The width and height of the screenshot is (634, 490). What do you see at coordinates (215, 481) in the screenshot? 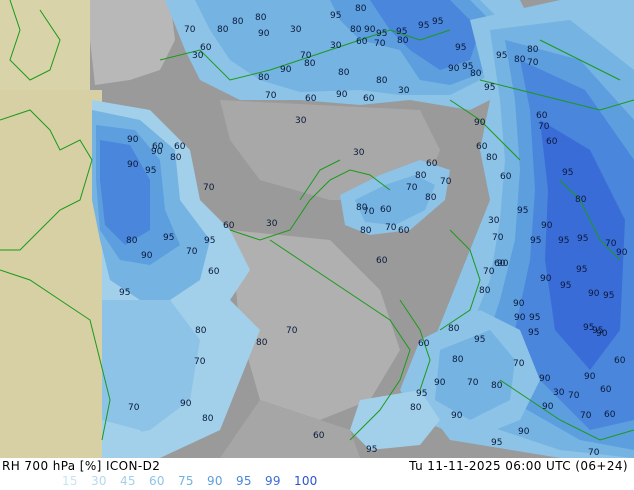
I see `legend-item: 90` at bounding box center [215, 481].